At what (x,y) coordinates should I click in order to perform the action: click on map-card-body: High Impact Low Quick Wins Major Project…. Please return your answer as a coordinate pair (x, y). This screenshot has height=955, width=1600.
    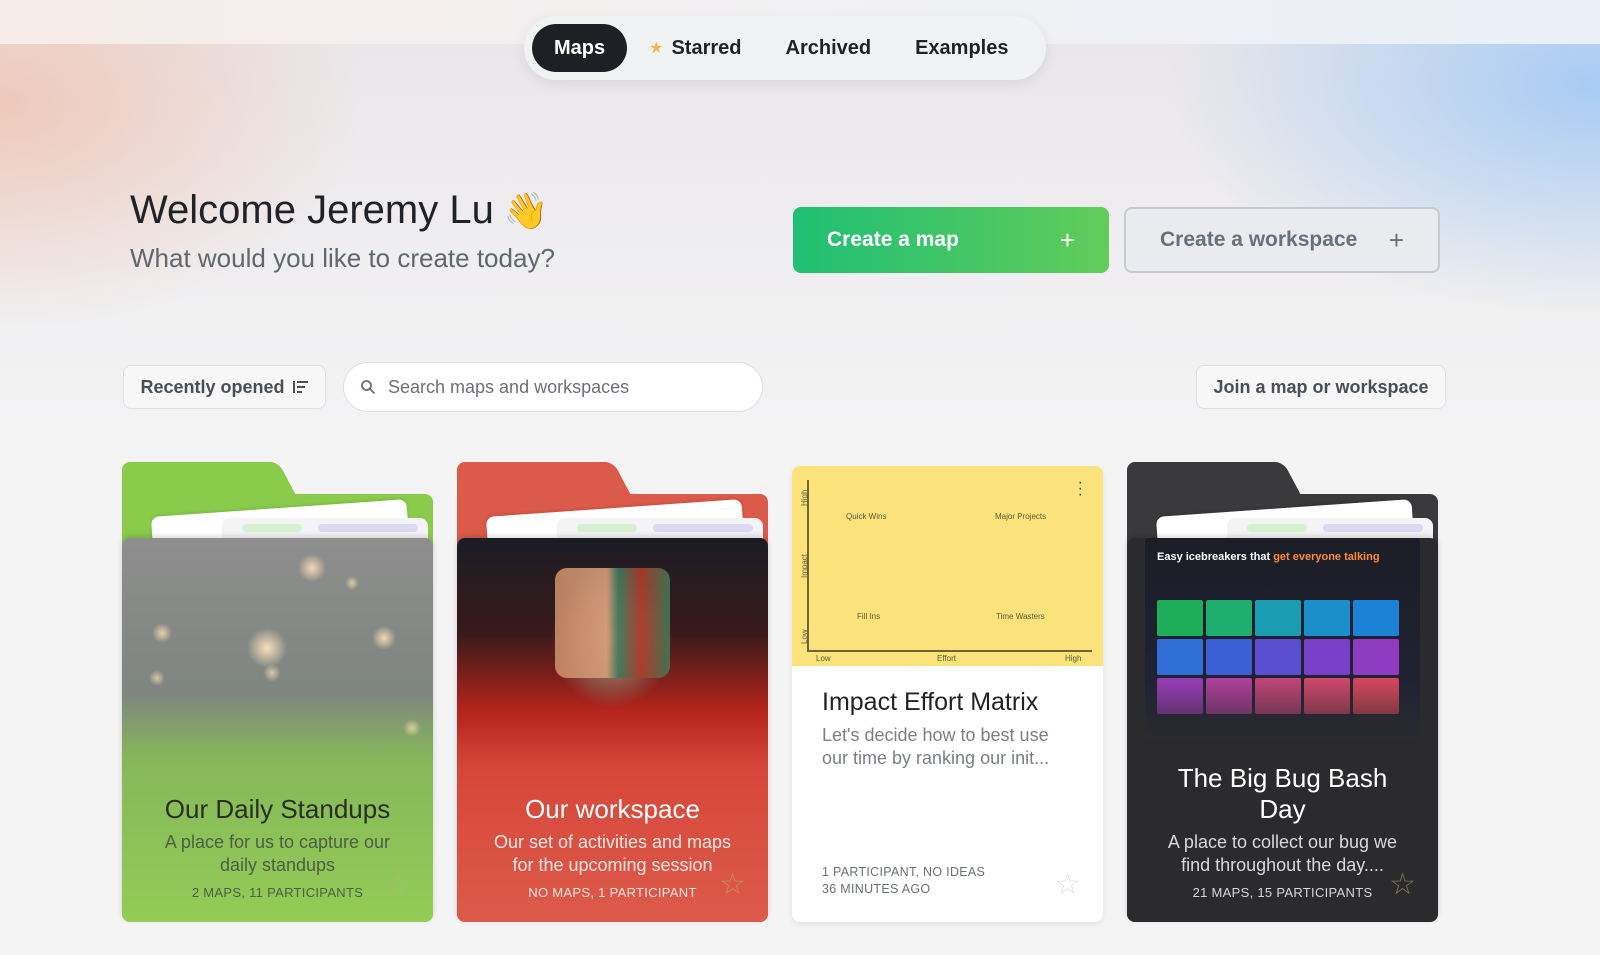
    Looking at the image, I should click on (947, 694).